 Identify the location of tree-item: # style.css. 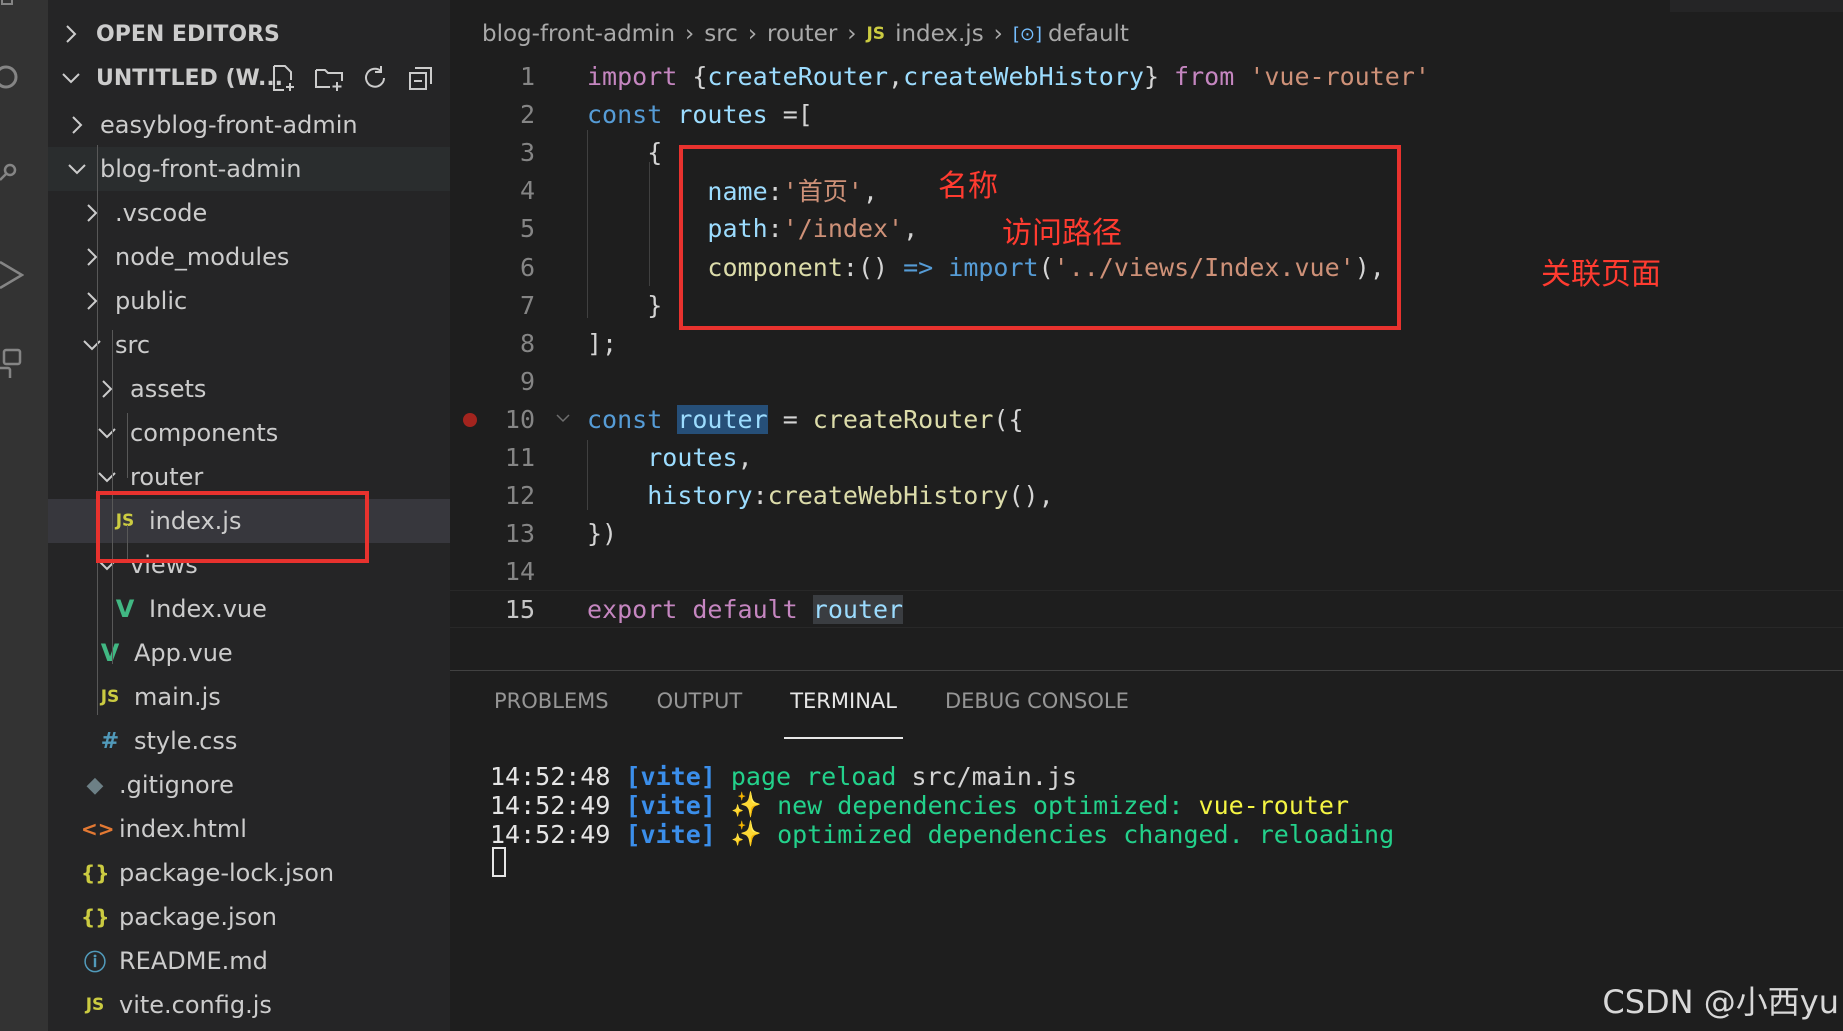
(249, 741).